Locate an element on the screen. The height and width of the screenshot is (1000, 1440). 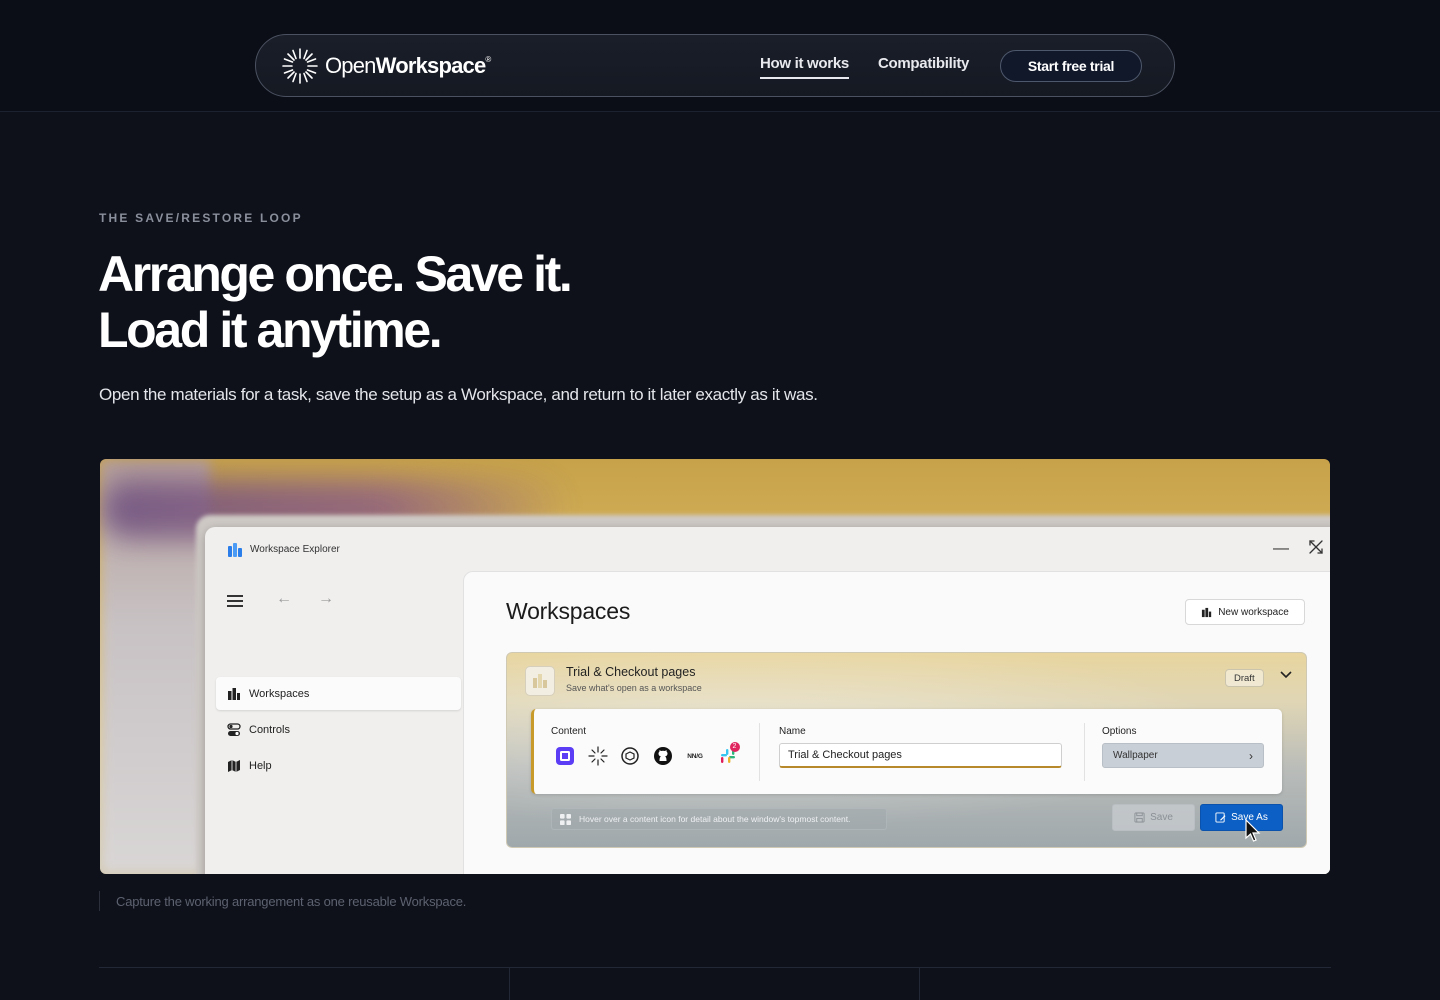
chevron-down-icon is located at coordinates (1286, 674).